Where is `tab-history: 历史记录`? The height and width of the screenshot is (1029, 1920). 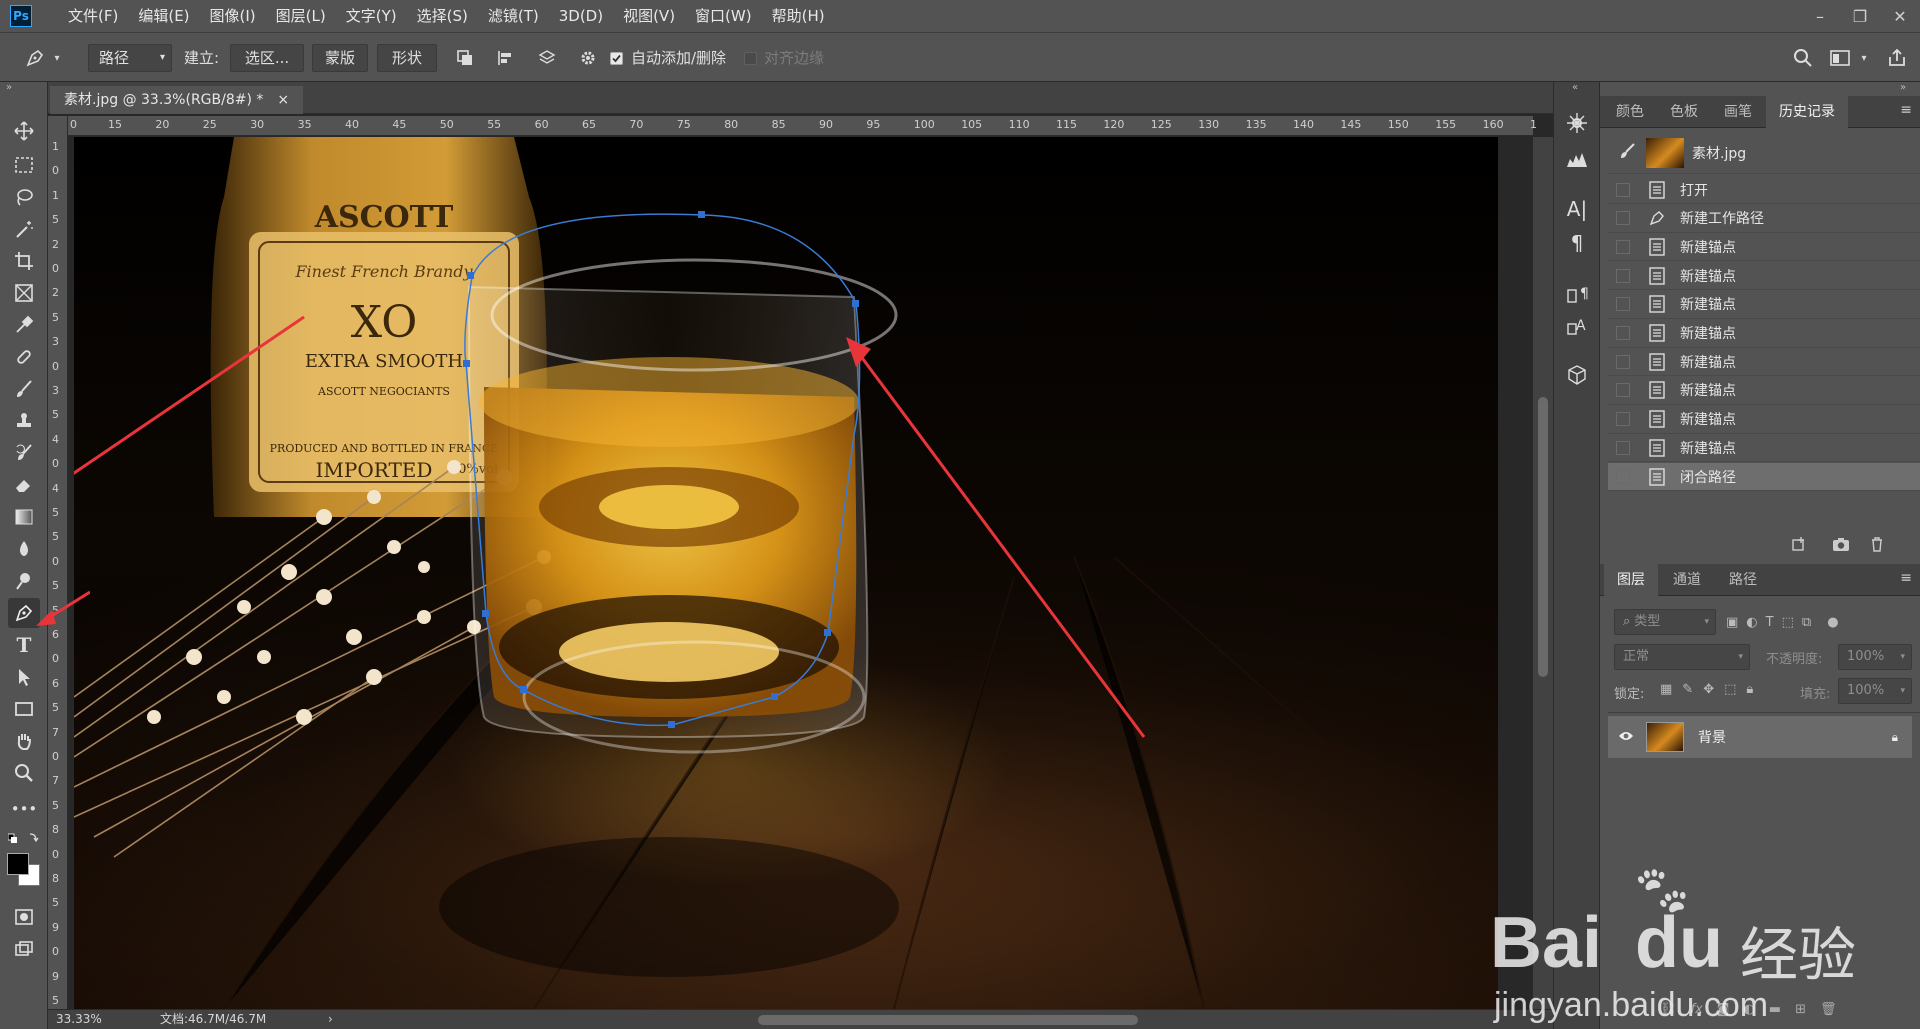 tab-history: 历史记录 is located at coordinates (1807, 112).